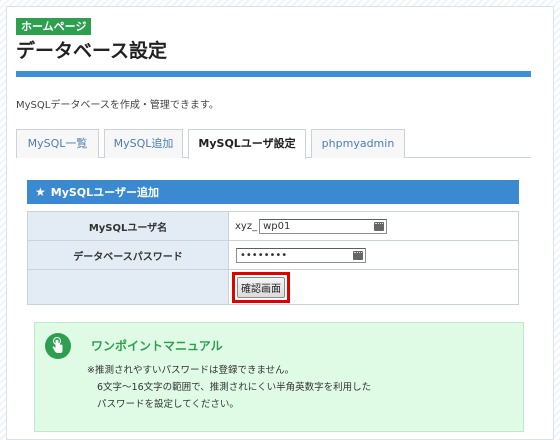  What do you see at coordinates (143, 143) in the screenshot?
I see `tab-mysql-add: MySQL追加` at bounding box center [143, 143].